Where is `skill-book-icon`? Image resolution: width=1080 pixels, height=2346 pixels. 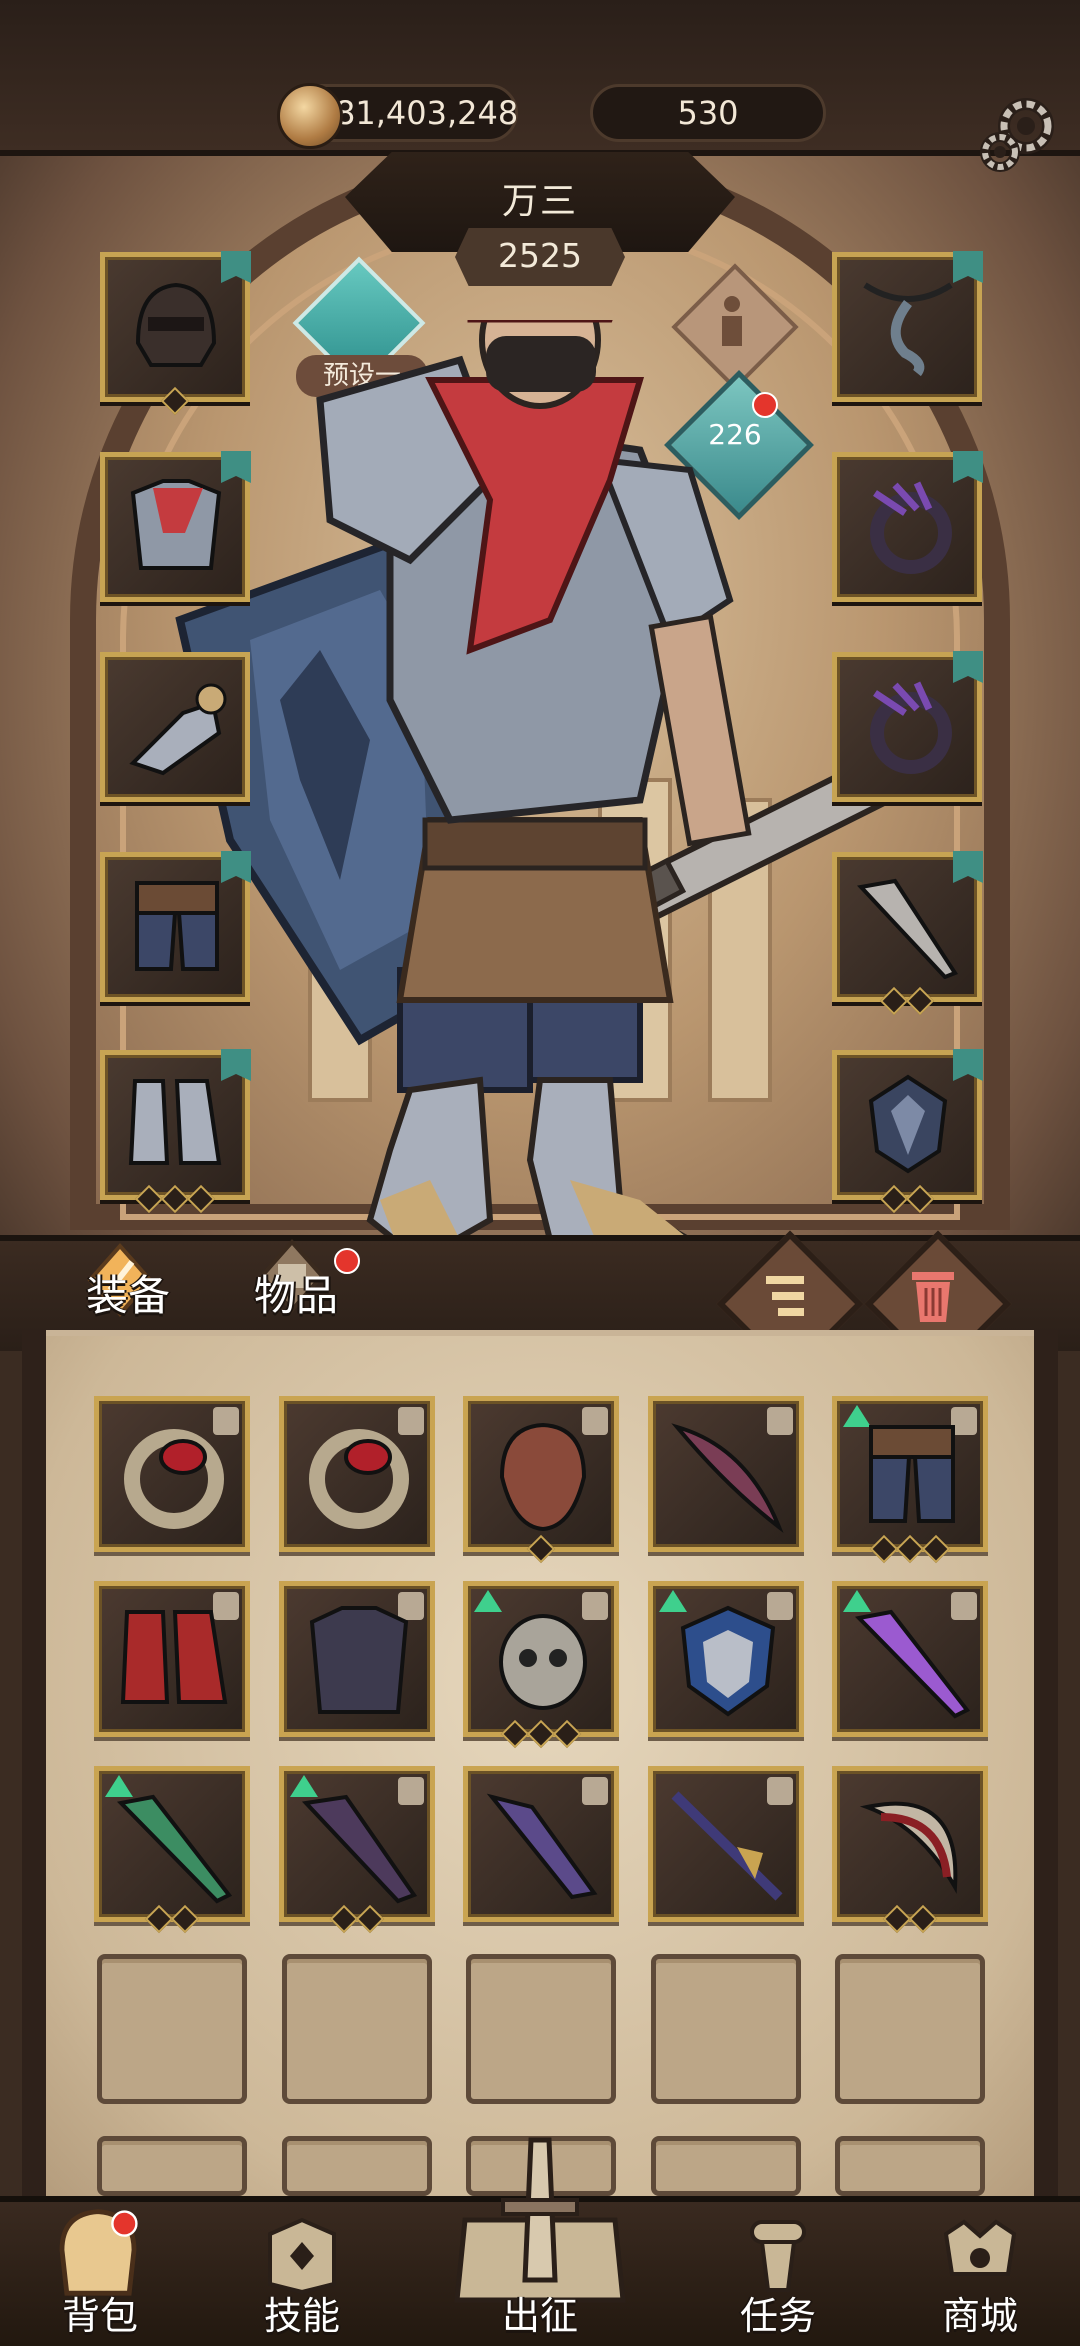 skill-book-icon is located at coordinates (302, 2255).